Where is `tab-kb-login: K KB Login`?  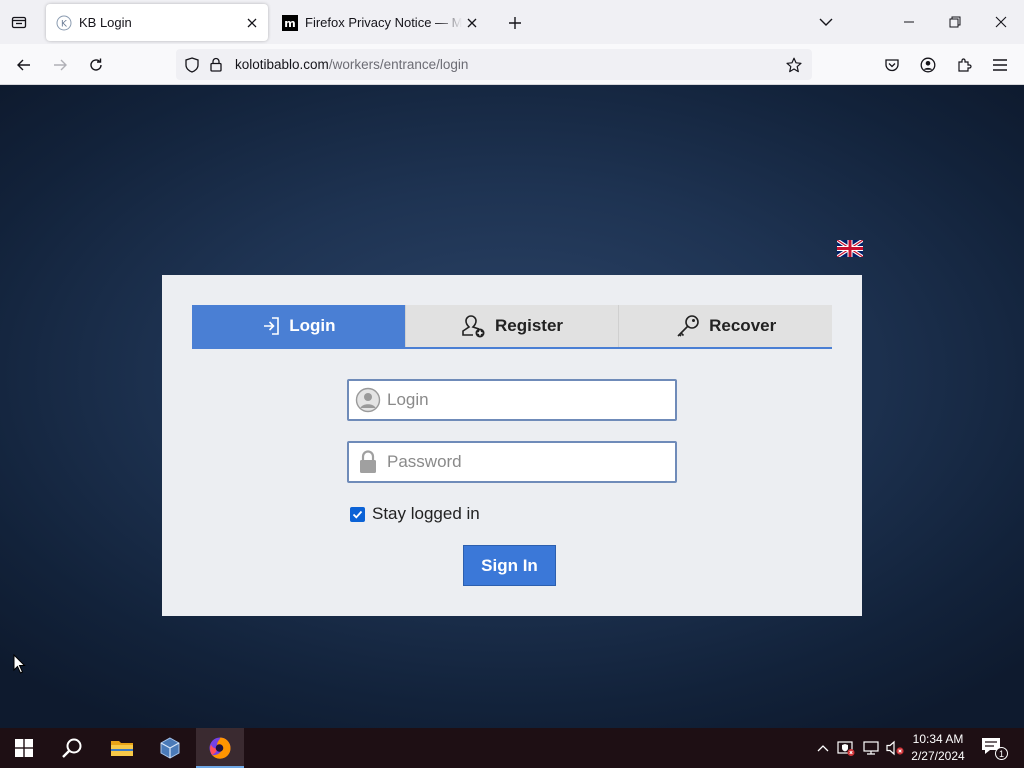 tab-kb-login: K KB Login is located at coordinates (157, 22).